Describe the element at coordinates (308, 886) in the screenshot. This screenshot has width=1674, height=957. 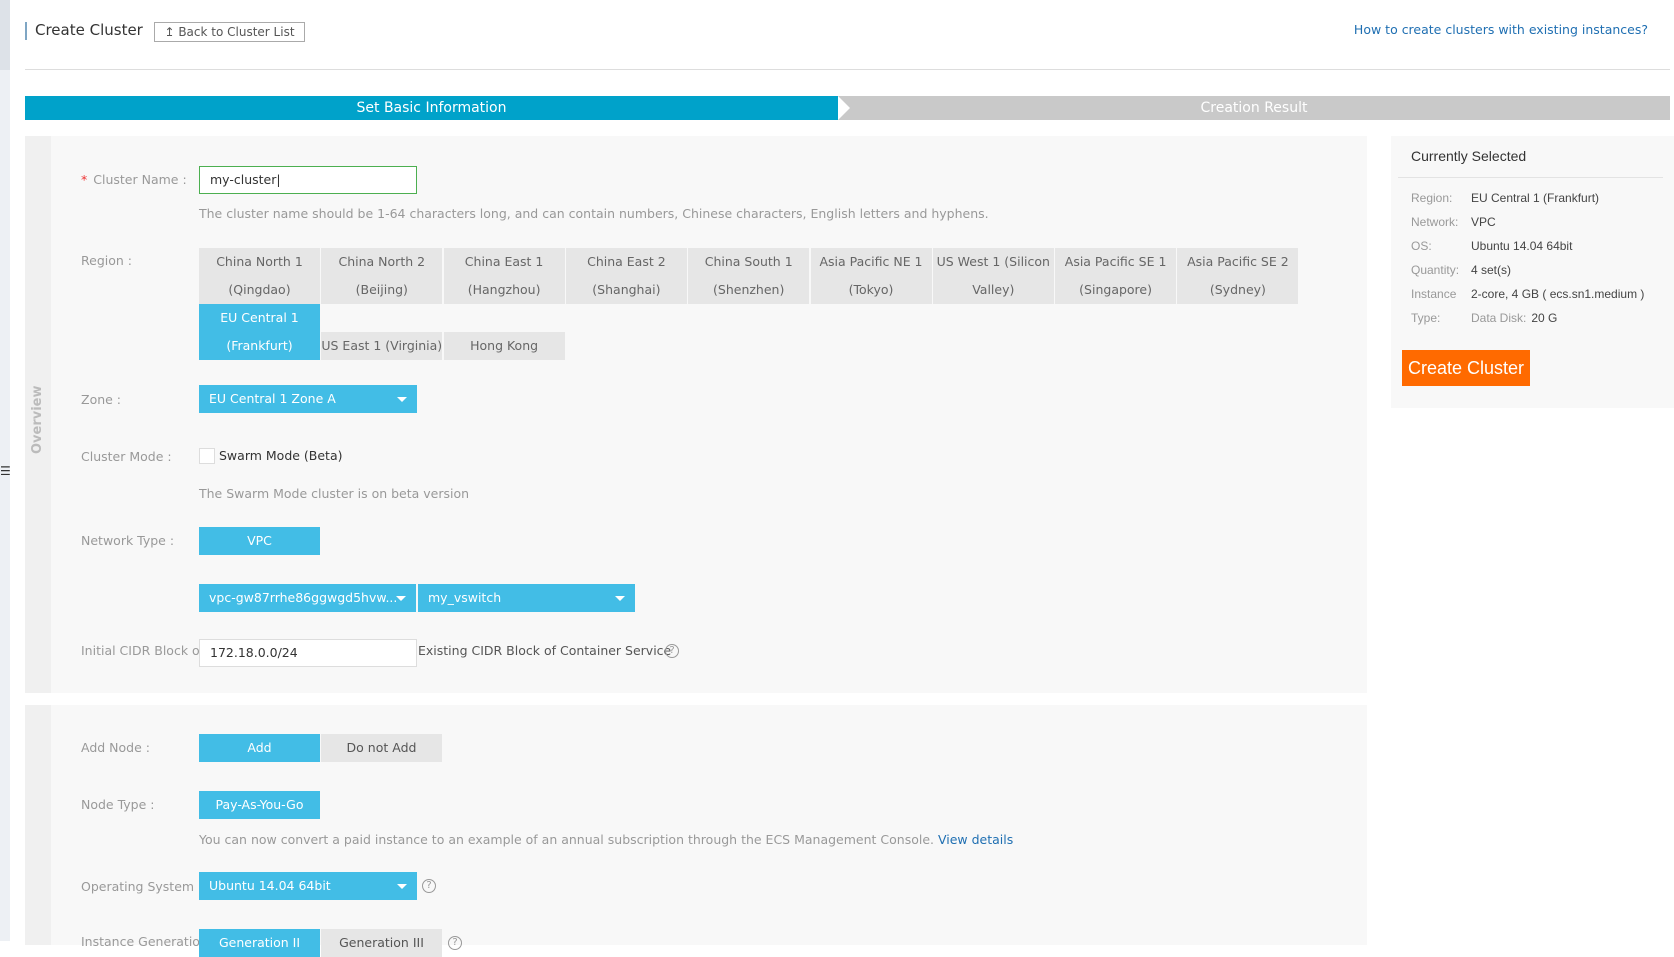
I see `os-dropdown: Ubuntu 14.04 64bit` at that location.